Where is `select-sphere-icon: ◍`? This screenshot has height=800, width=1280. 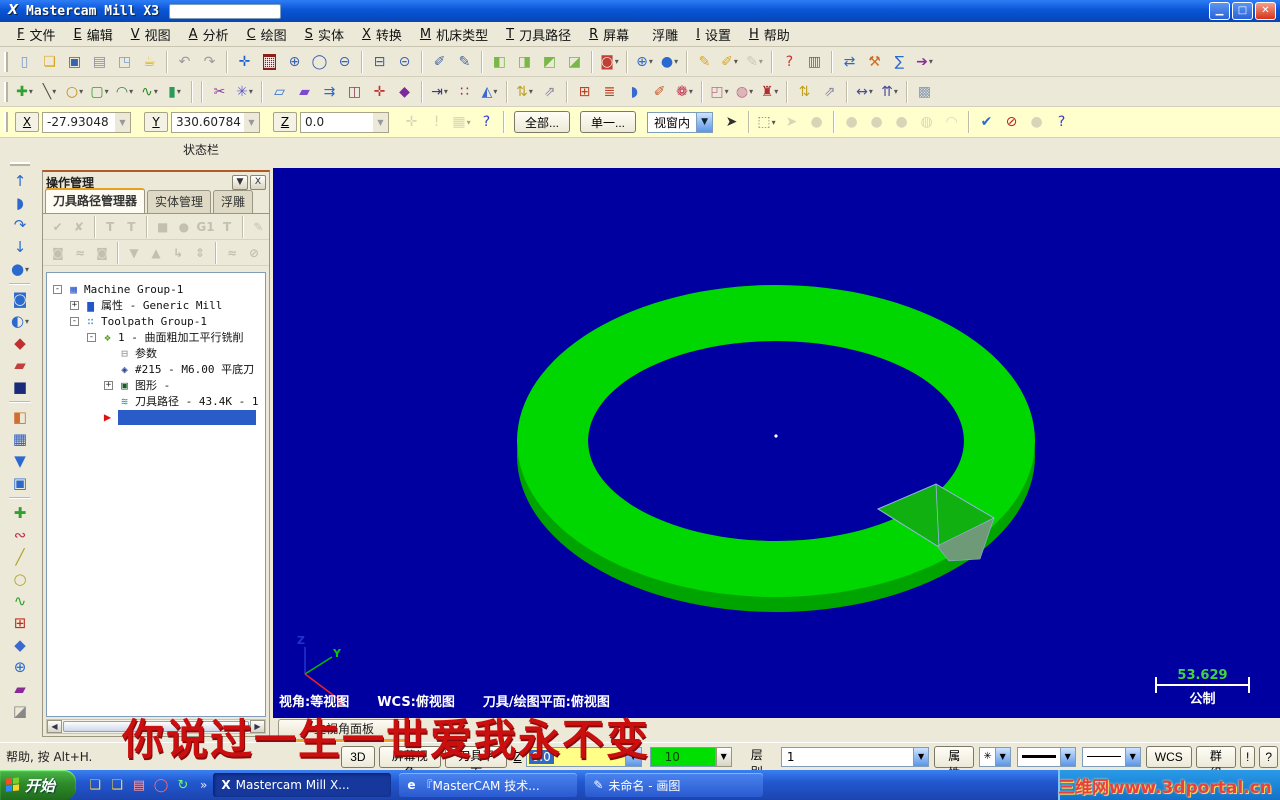 select-sphere-icon: ◍ is located at coordinates (926, 122).